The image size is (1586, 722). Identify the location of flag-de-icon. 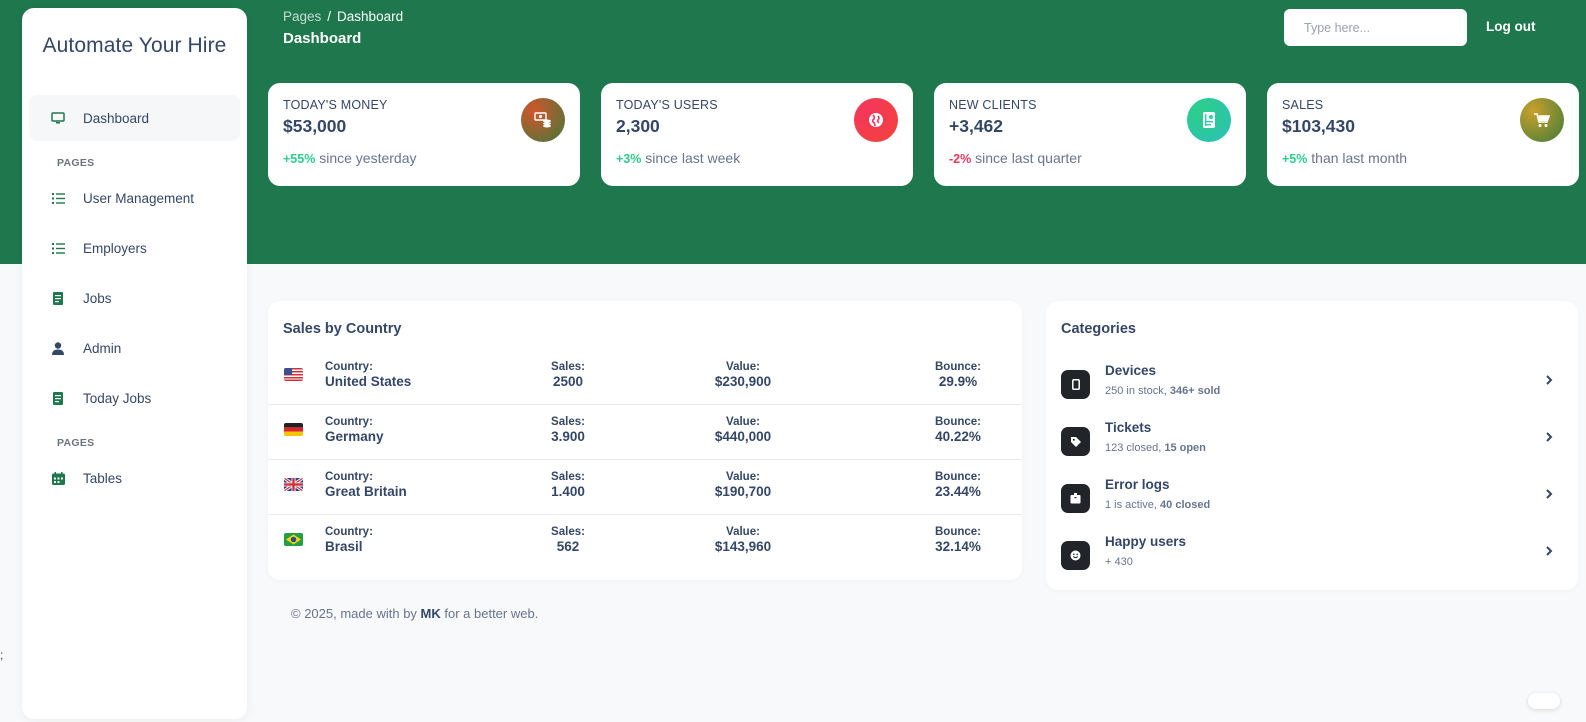
(293, 429).